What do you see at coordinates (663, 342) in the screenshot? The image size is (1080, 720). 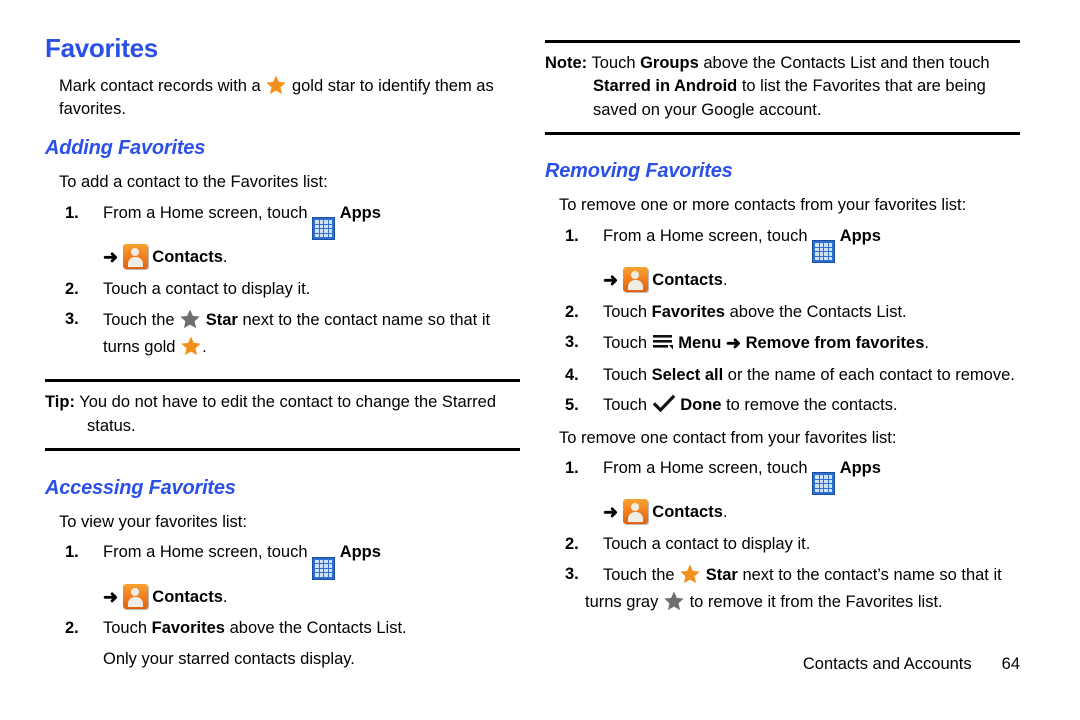 I see `menu-icon` at bounding box center [663, 342].